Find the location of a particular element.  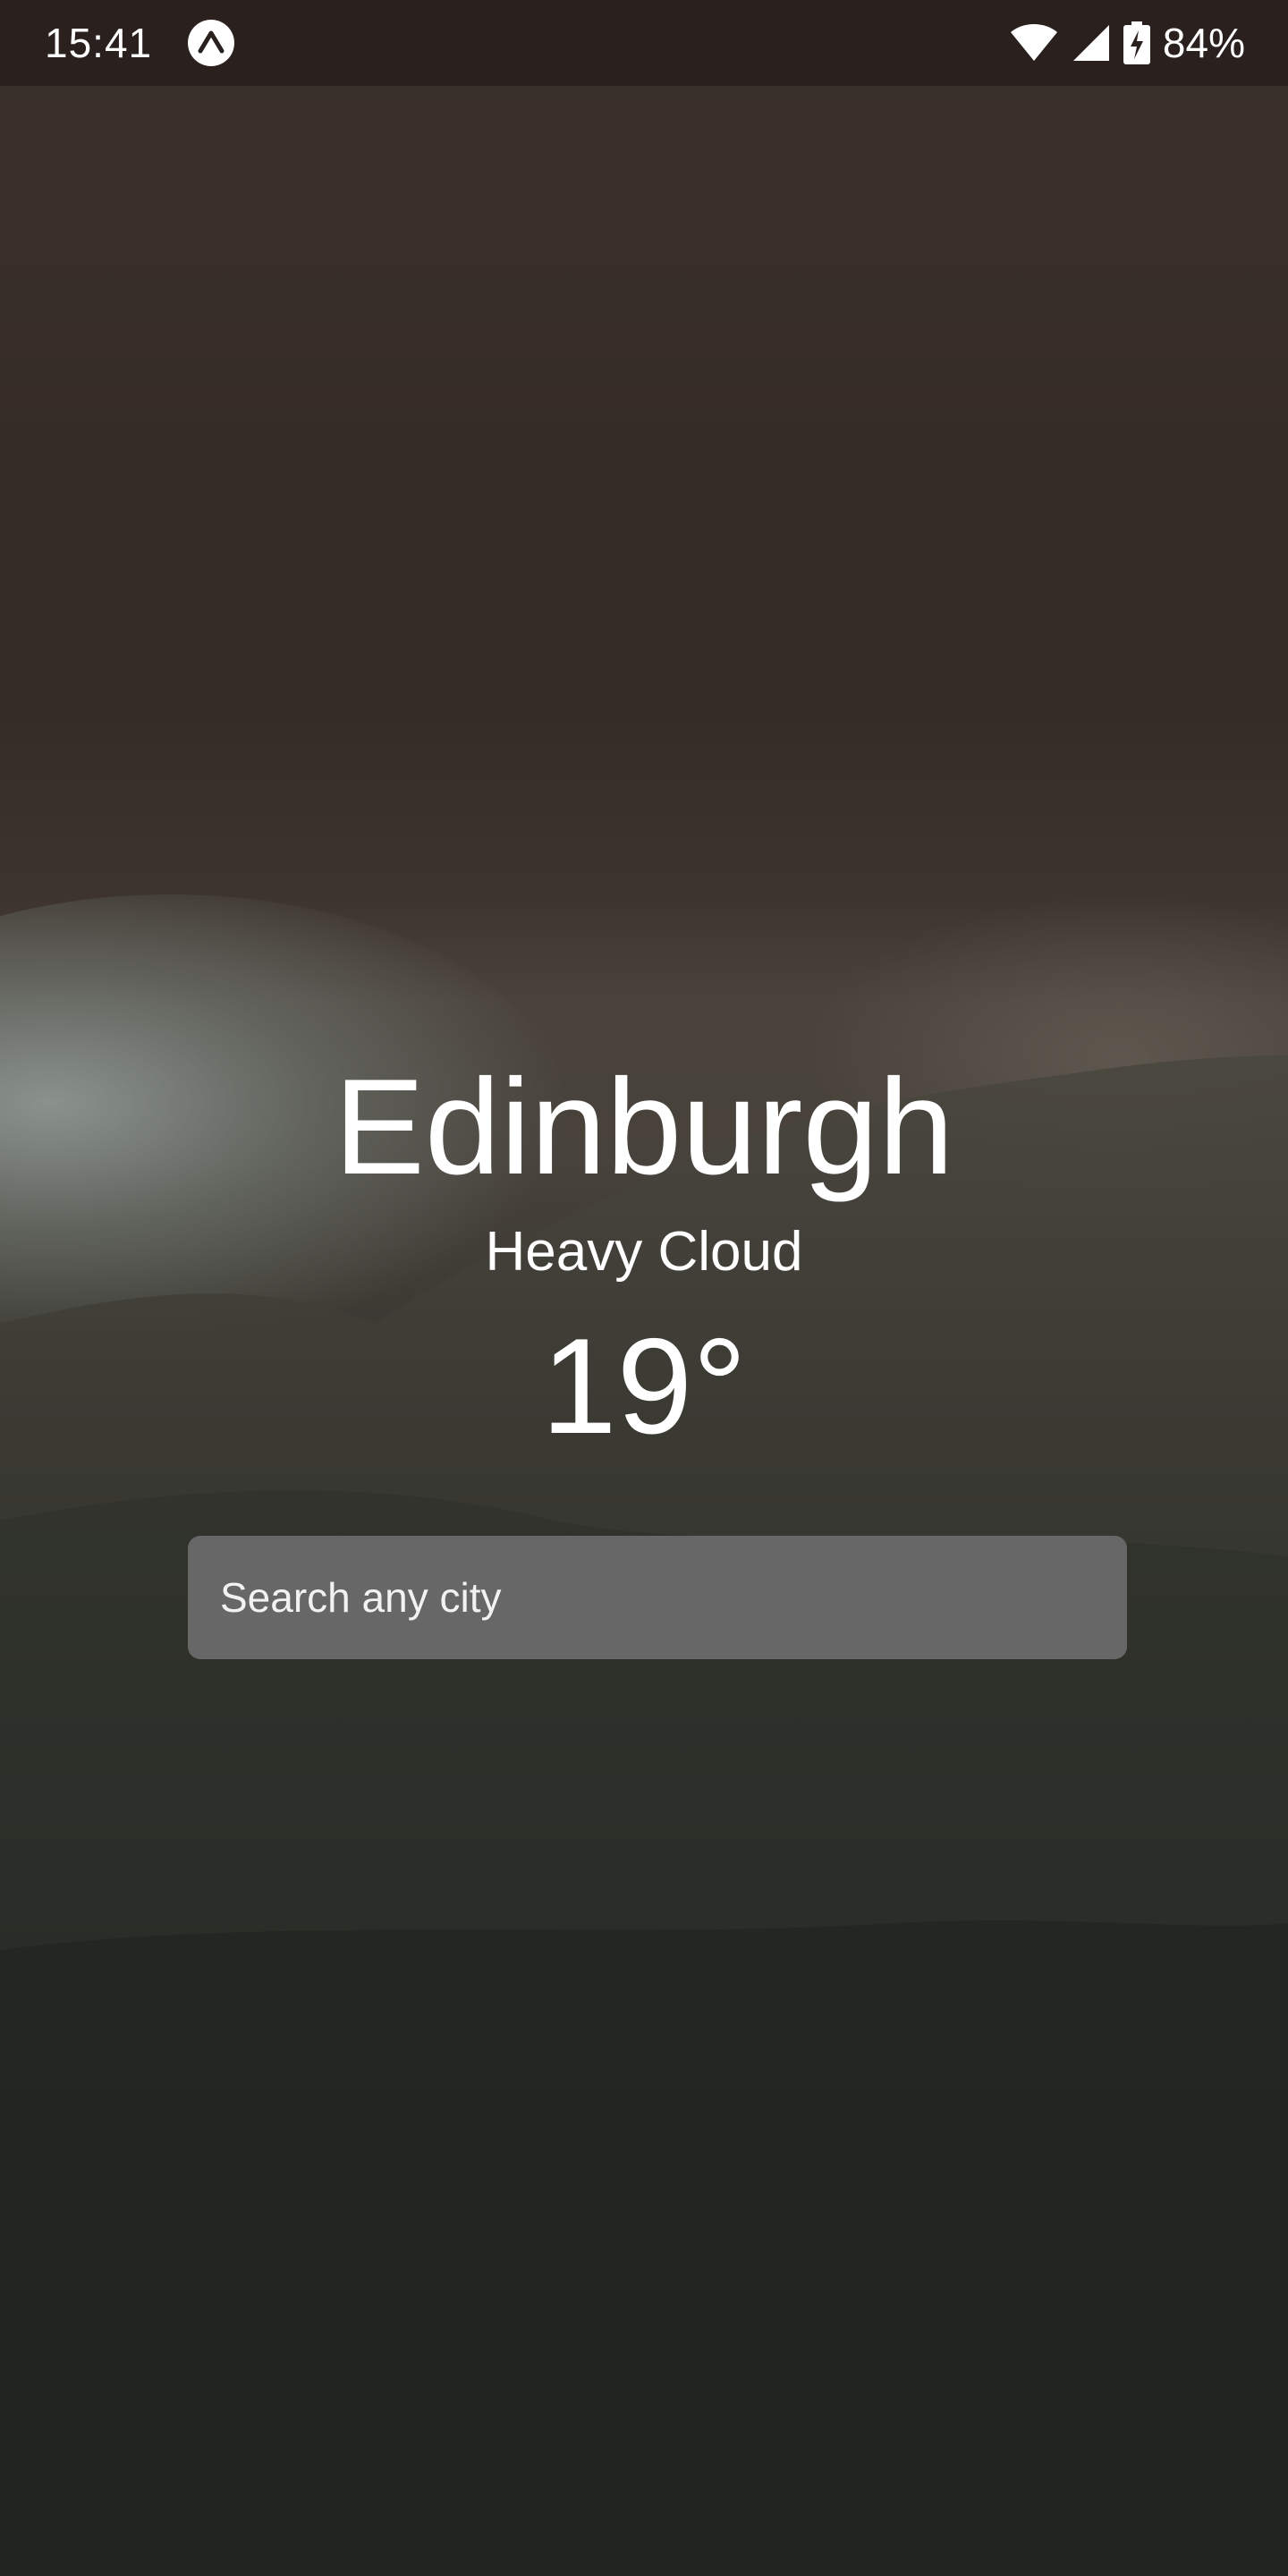

status-time: 15:41 is located at coordinates (99, 43).